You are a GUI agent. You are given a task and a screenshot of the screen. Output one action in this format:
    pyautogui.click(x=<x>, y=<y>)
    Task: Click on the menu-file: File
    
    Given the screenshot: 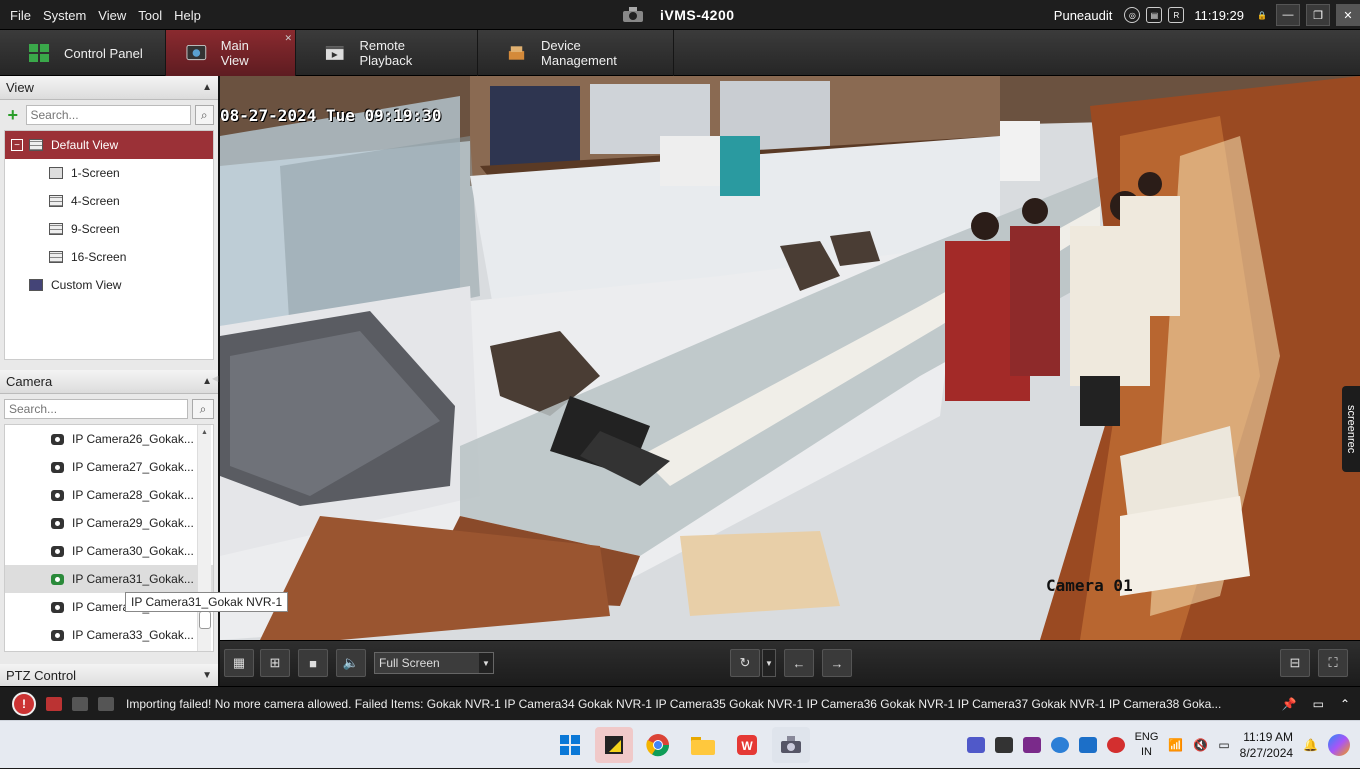 What is the action you would take?
    pyautogui.click(x=20, y=15)
    